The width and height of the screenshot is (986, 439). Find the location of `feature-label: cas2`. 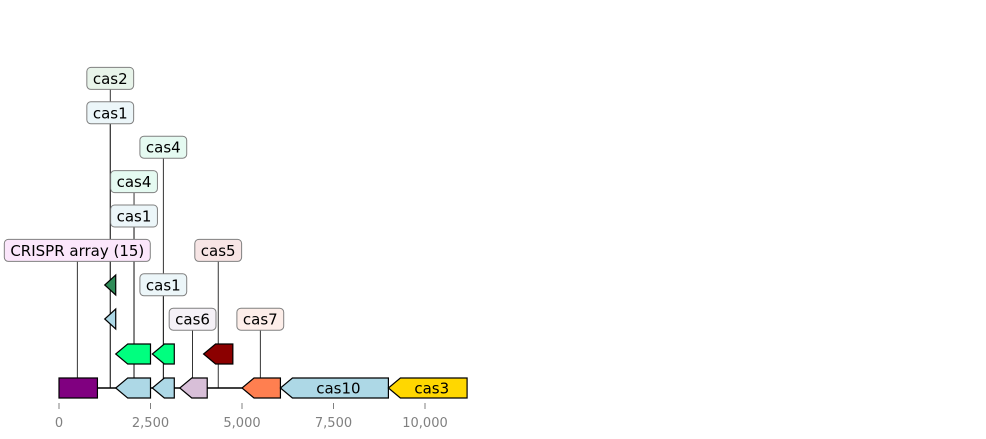

feature-label: cas2 is located at coordinates (110, 78).